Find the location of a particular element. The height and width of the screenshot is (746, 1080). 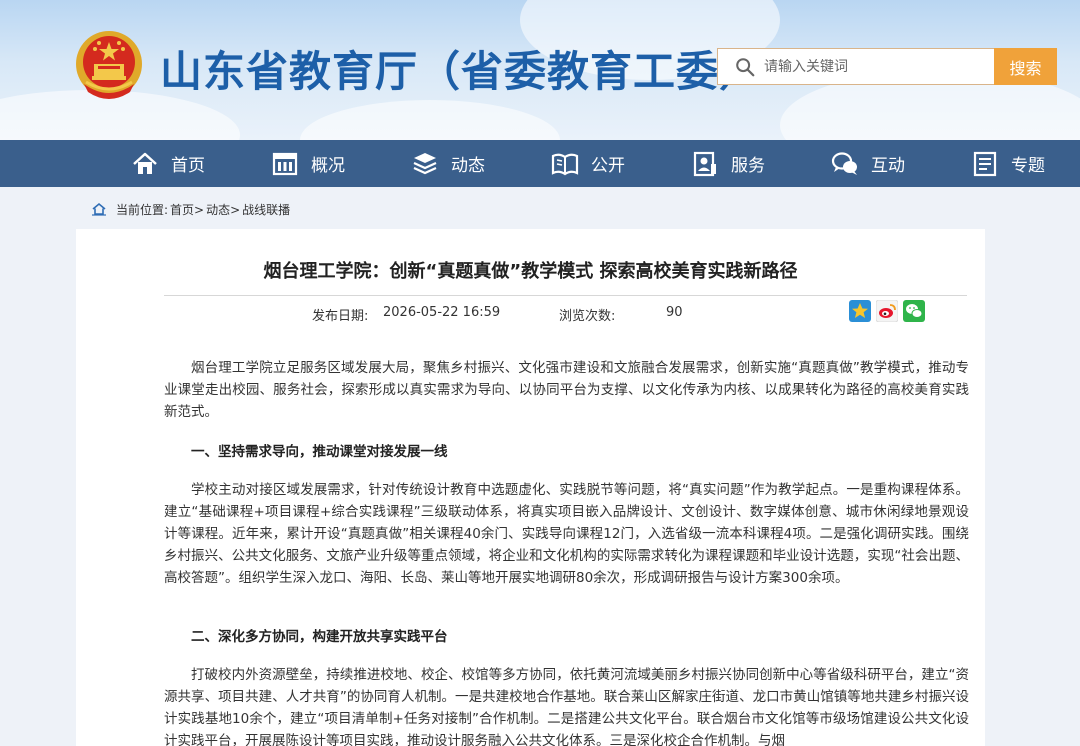

site-title: 山东省教育厅（省委教育工委） is located at coordinates (461, 71).